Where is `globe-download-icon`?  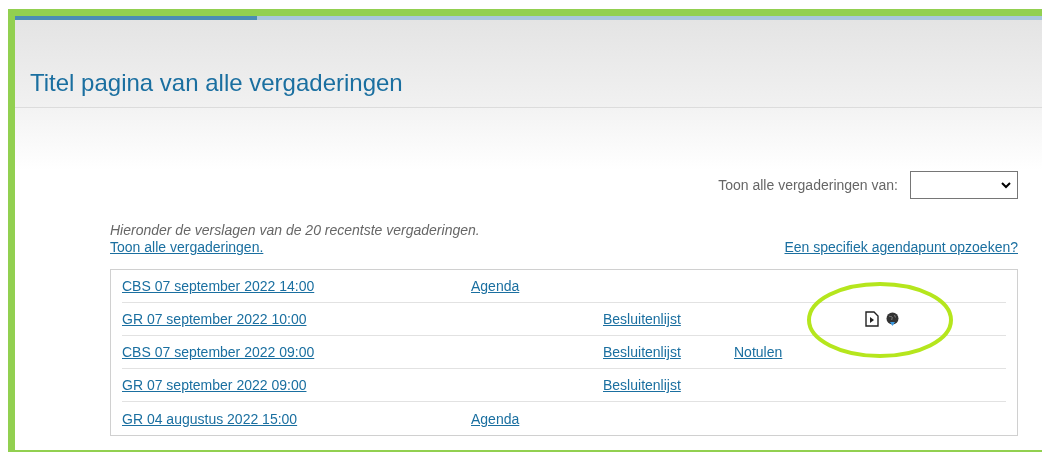
globe-download-icon is located at coordinates (892, 319).